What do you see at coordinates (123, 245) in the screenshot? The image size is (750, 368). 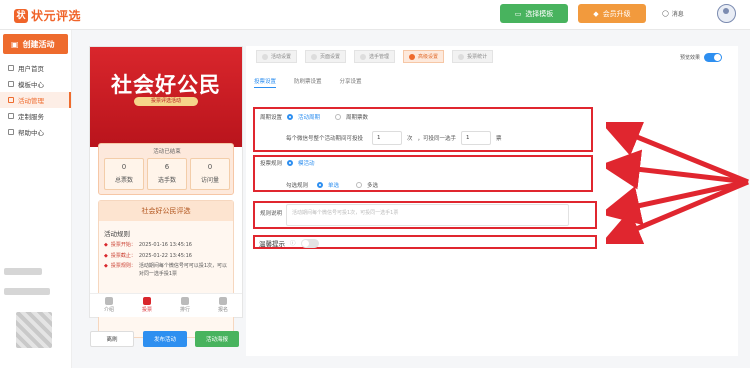 I see `rule-key: 投票开始：` at bounding box center [123, 245].